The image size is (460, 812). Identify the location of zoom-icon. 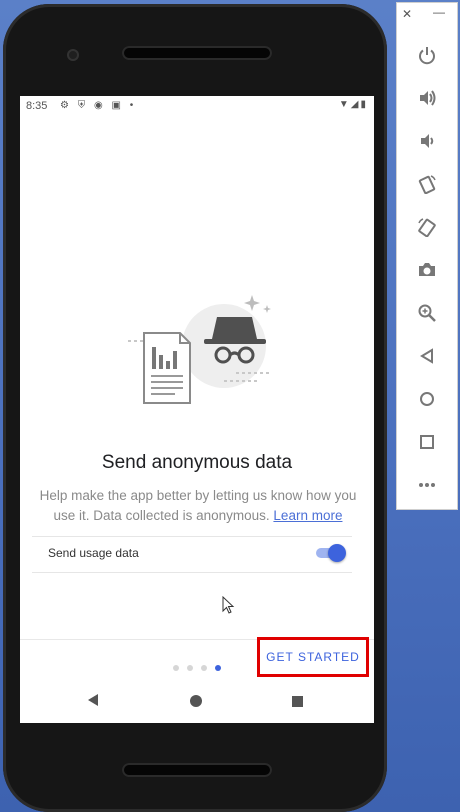
(427, 313).